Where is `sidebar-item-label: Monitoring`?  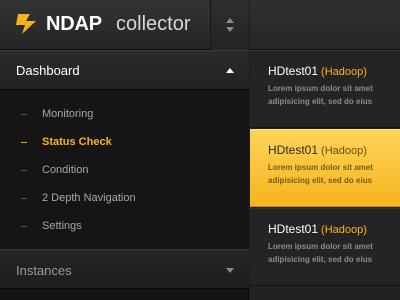 sidebar-item-label: Monitoring is located at coordinates (68, 114).